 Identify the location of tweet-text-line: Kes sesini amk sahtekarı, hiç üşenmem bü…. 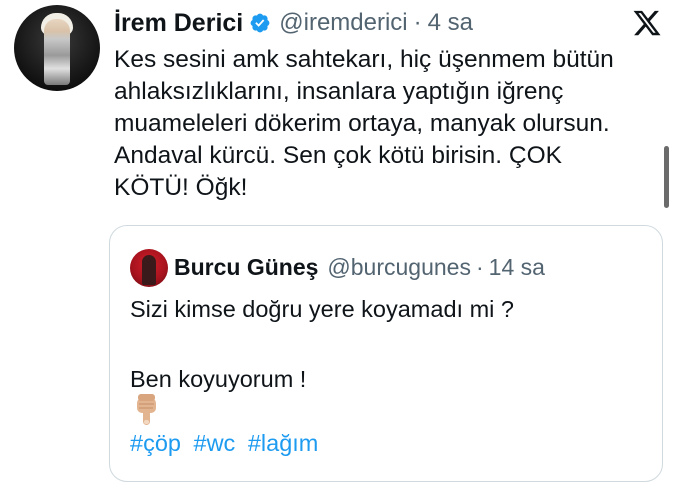
(364, 59).